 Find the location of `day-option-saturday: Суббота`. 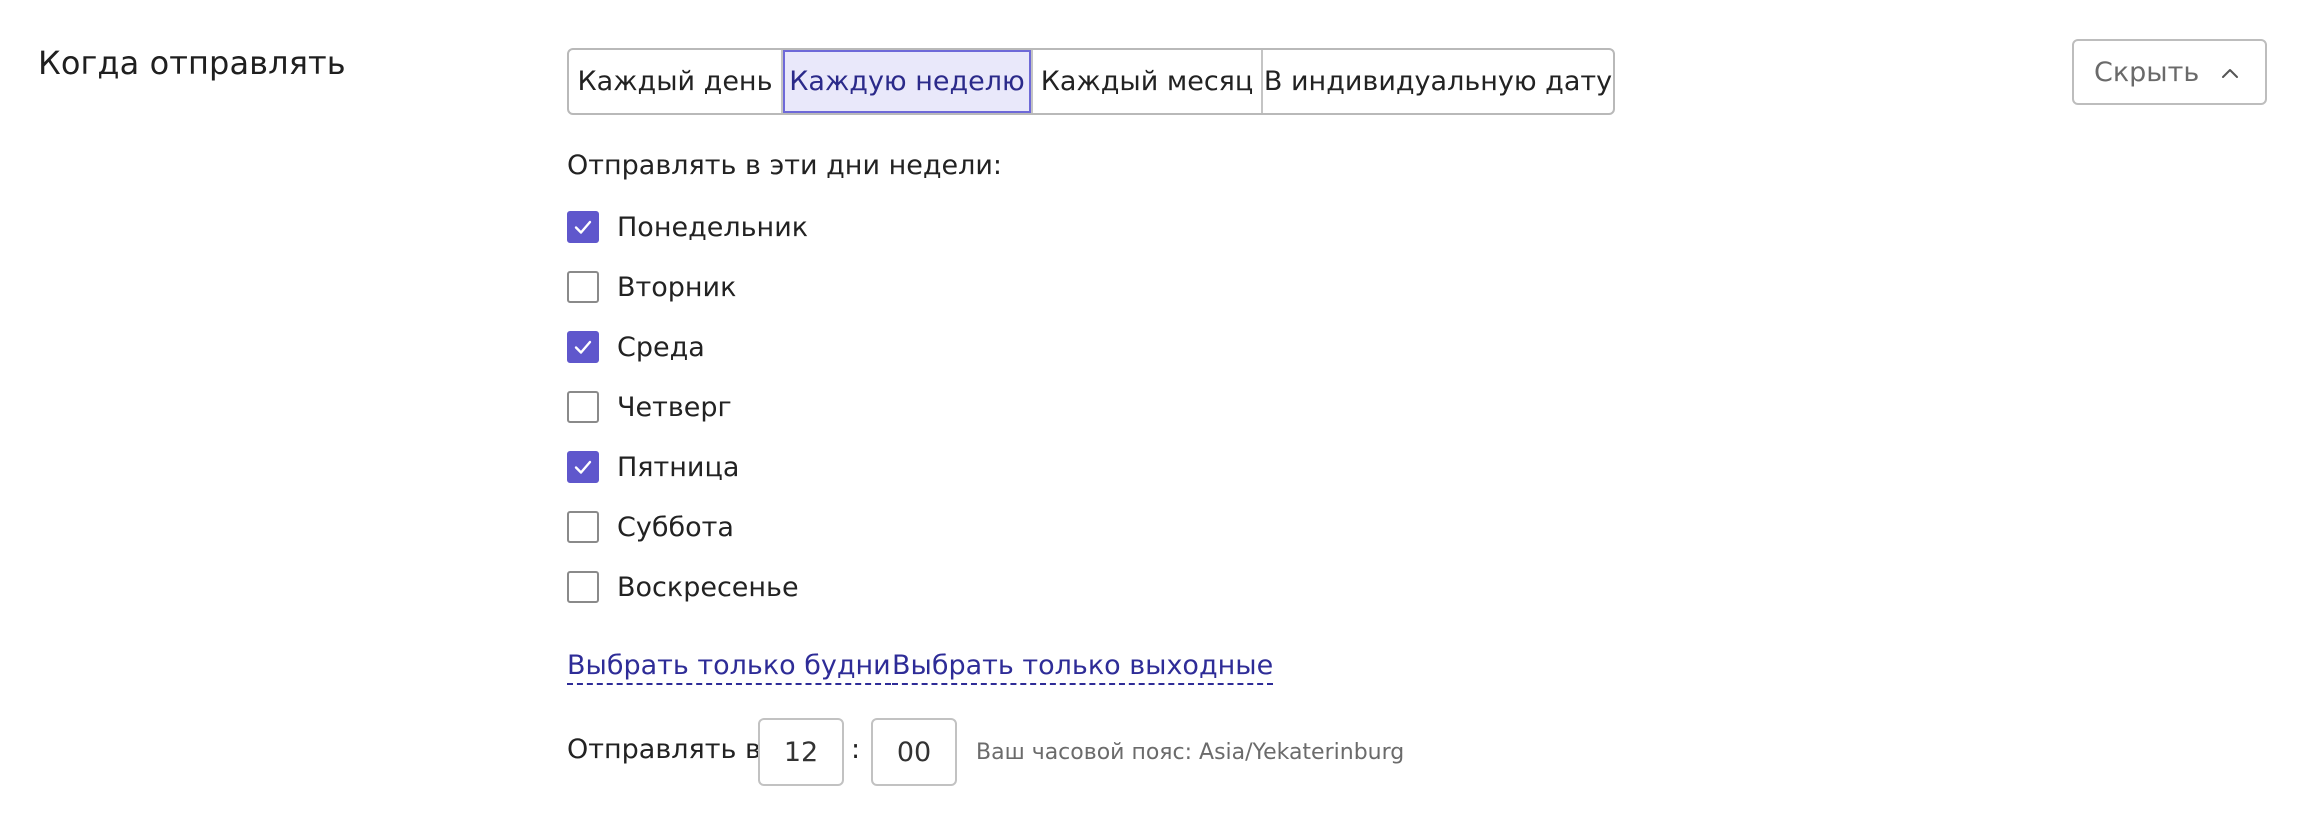

day-option-saturday: Суббота is located at coordinates (650, 527).